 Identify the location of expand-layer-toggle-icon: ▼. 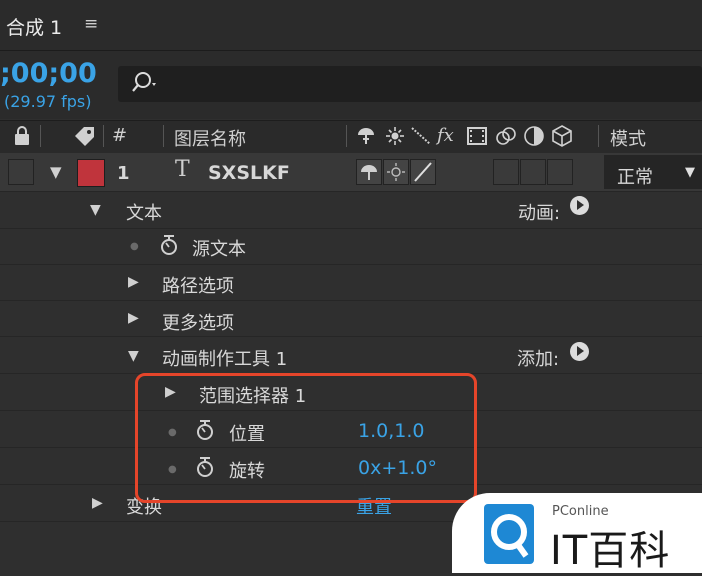
(56, 172).